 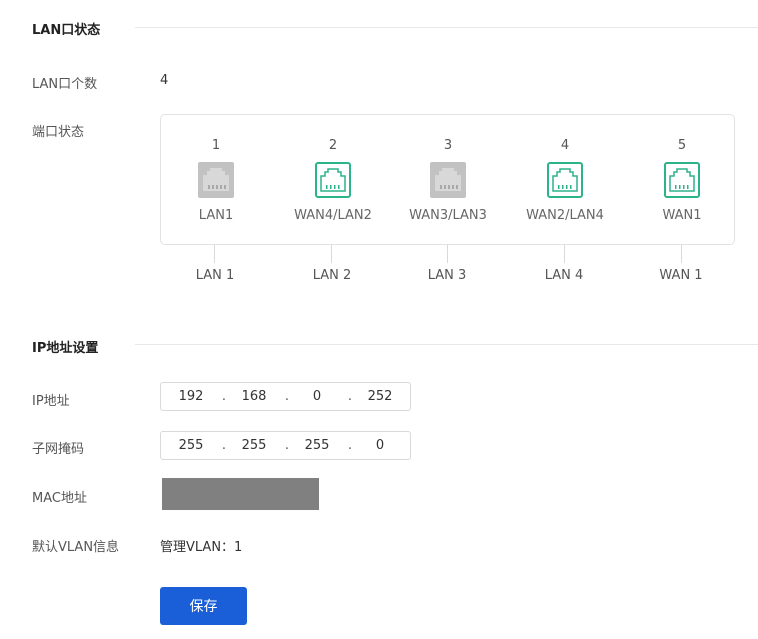 What do you see at coordinates (447, 275) in the screenshot?
I see `port-label: LAN 3` at bounding box center [447, 275].